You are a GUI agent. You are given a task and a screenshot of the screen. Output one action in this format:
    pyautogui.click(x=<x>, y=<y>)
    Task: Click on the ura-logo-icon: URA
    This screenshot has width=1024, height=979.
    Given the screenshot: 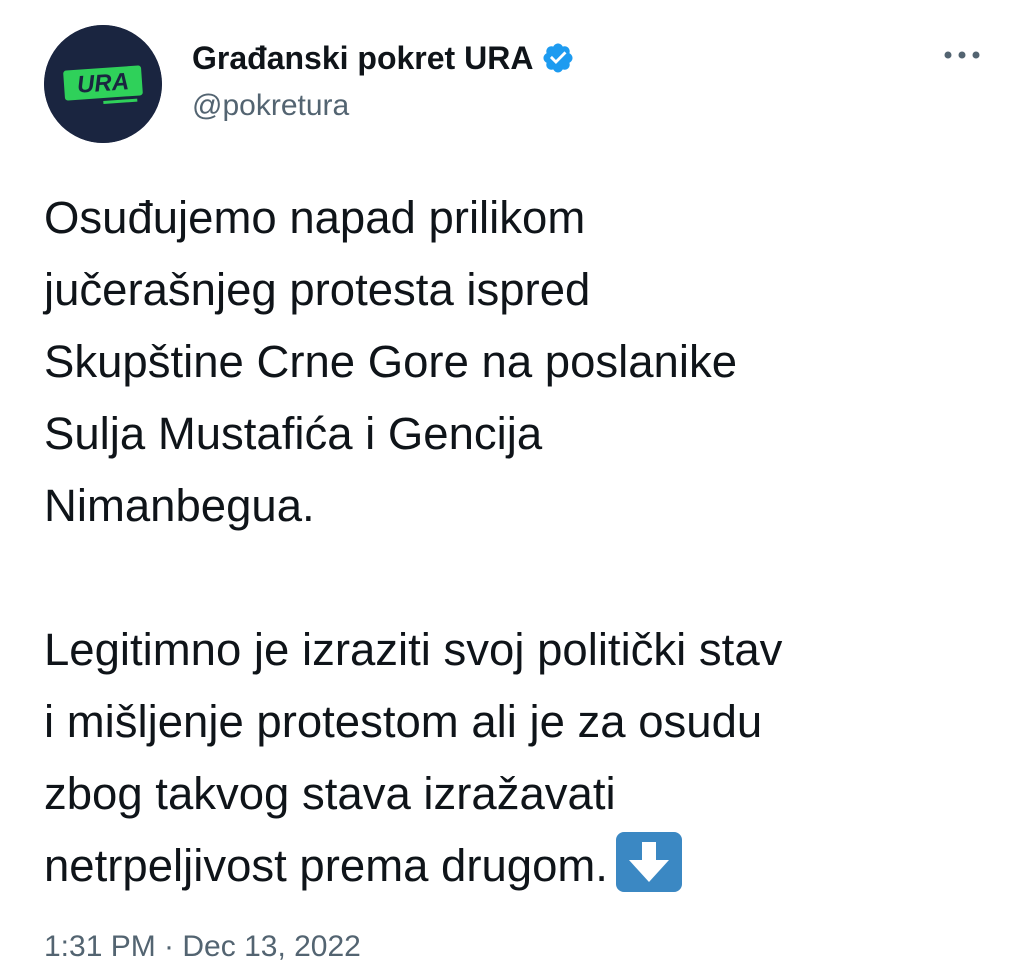 What is the action you would take?
    pyautogui.click(x=103, y=84)
    